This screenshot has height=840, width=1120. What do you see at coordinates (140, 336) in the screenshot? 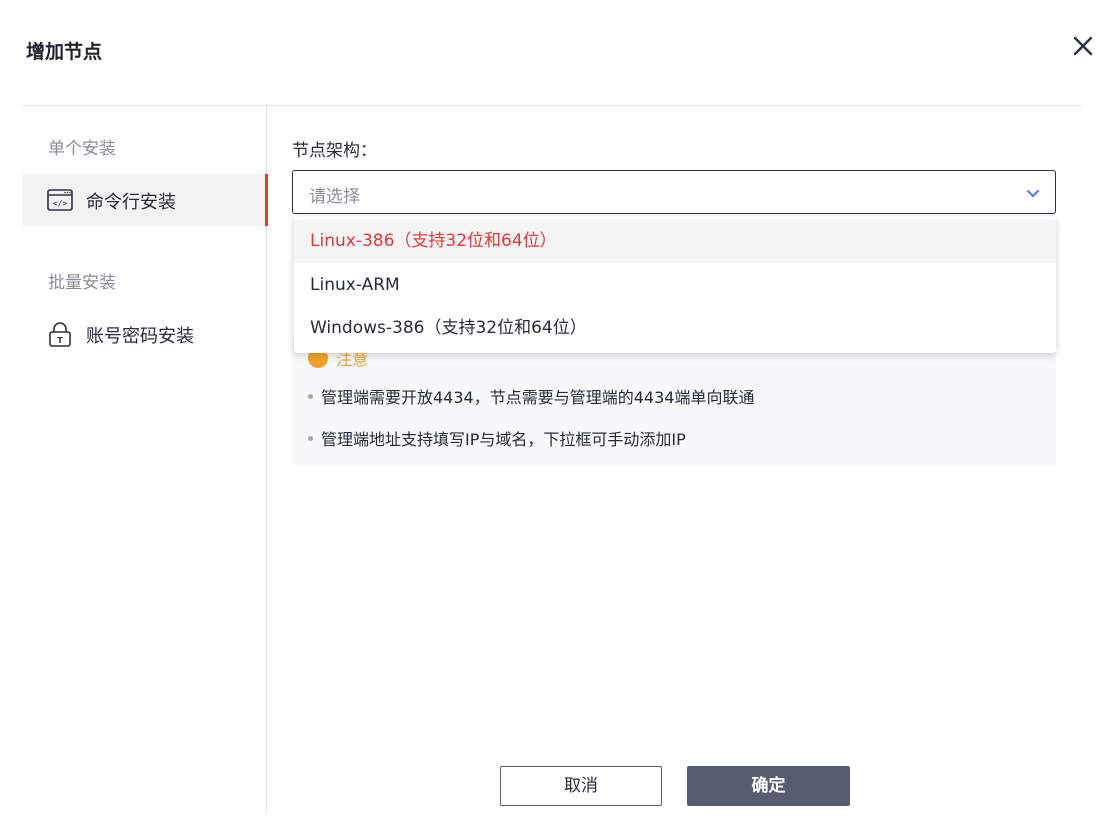
I see `sidebar-item-label: 账号密码安装` at bounding box center [140, 336].